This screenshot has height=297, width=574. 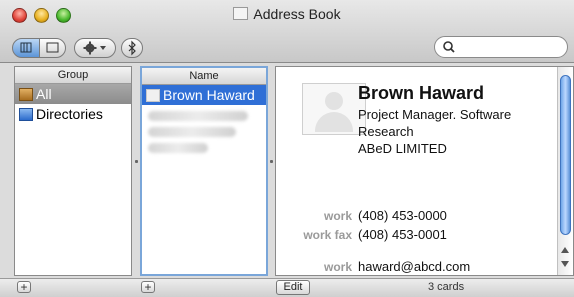 I want to click on person-silhouette-icon, so click(x=334, y=101).